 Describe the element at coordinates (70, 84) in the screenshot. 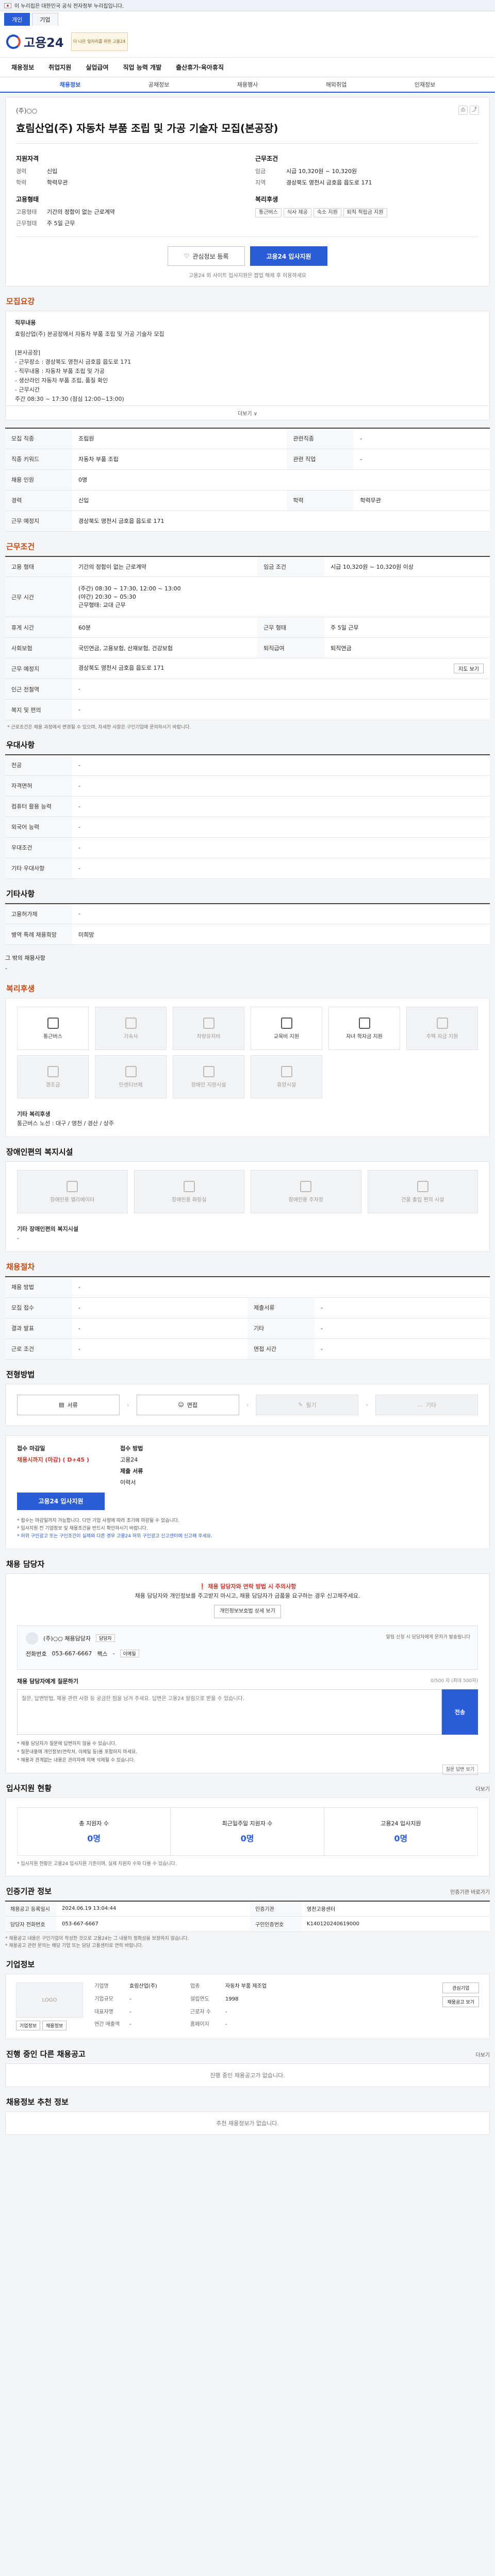

I see `subnav-jobs: 채용정보` at that location.